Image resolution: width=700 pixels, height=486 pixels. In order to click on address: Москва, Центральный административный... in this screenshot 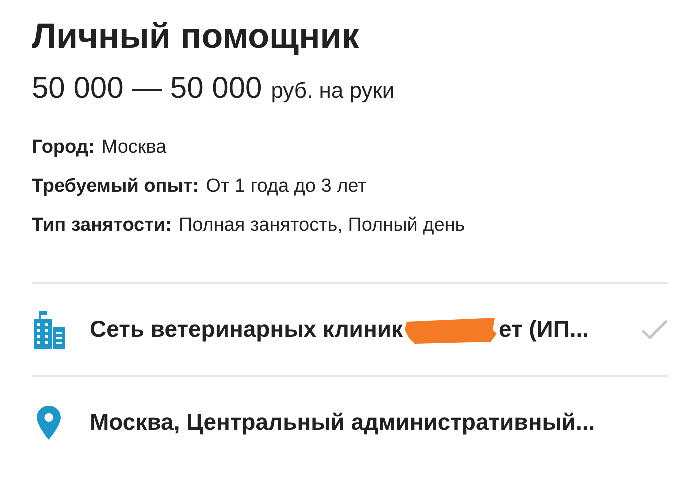, I will do `click(343, 422)`.